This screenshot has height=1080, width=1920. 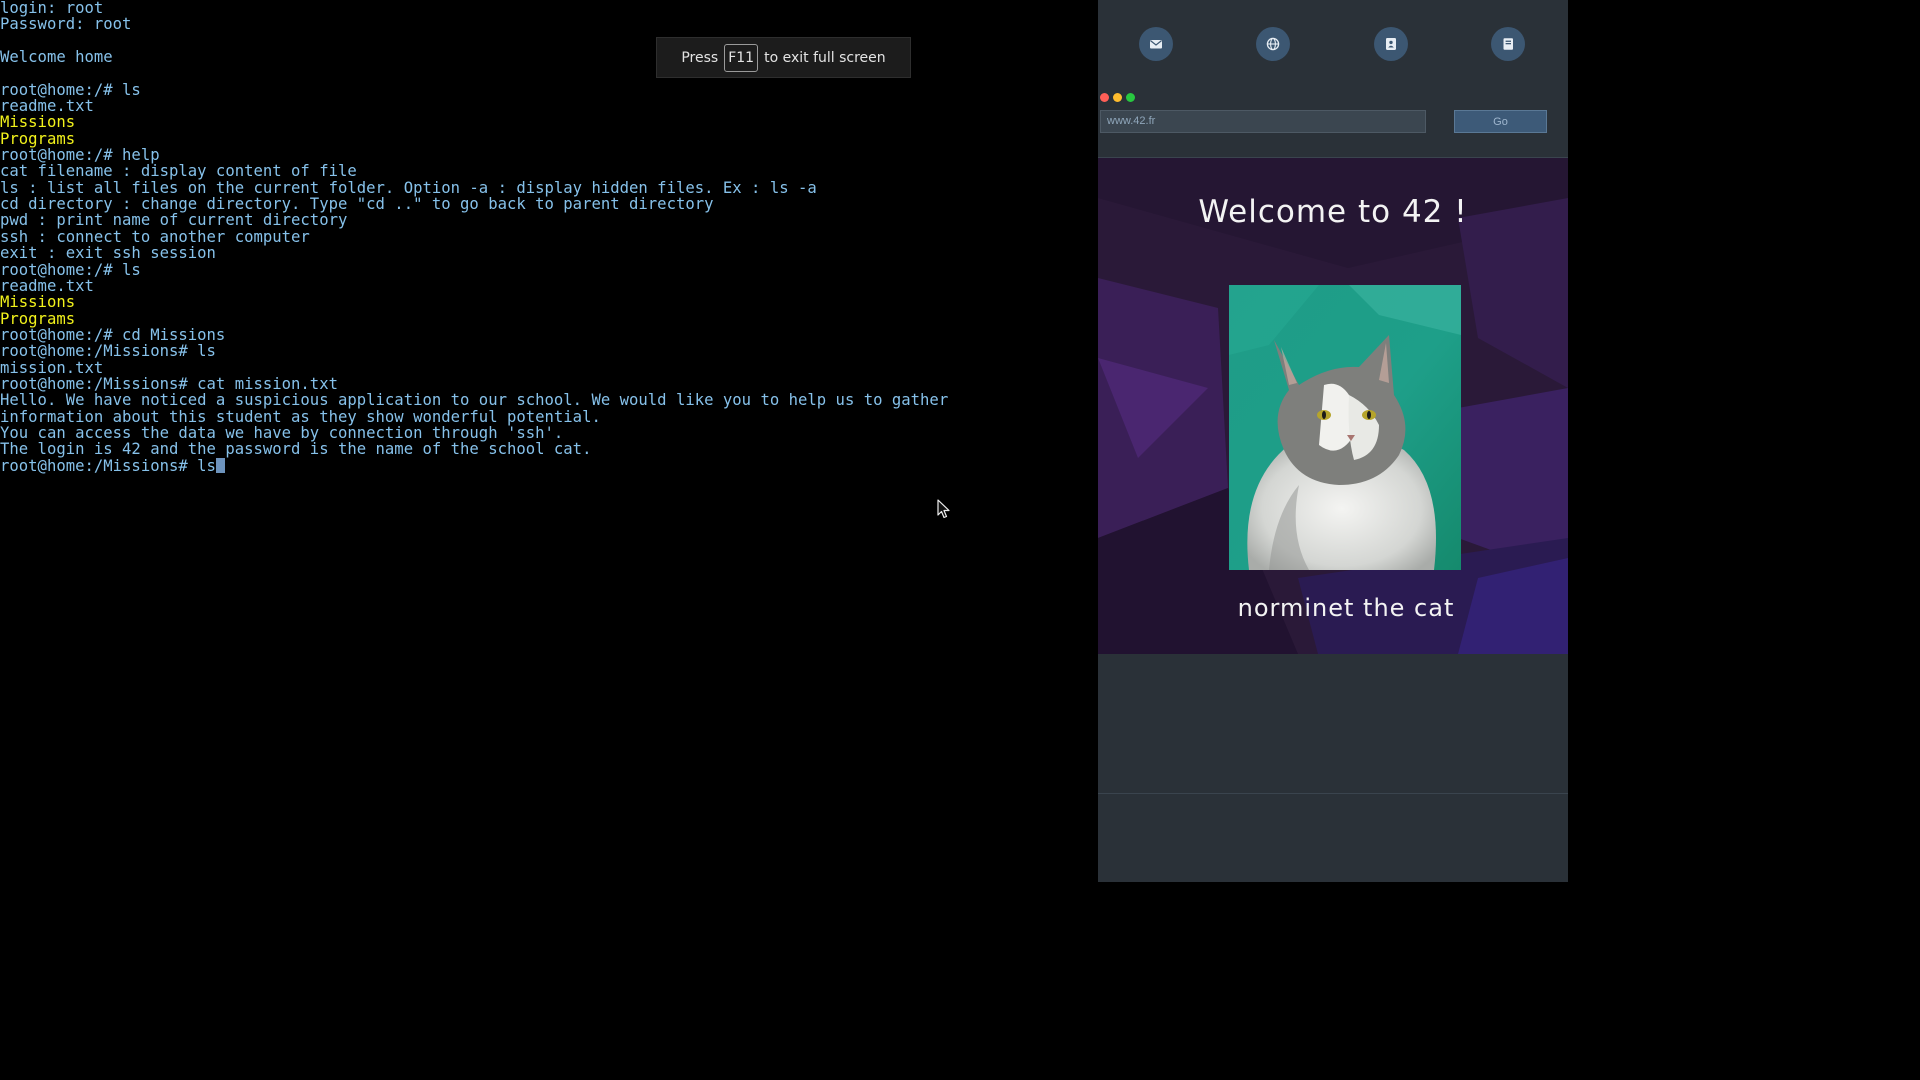 What do you see at coordinates (80, 155) in the screenshot?
I see `terminal-line: root@home:/# help` at bounding box center [80, 155].